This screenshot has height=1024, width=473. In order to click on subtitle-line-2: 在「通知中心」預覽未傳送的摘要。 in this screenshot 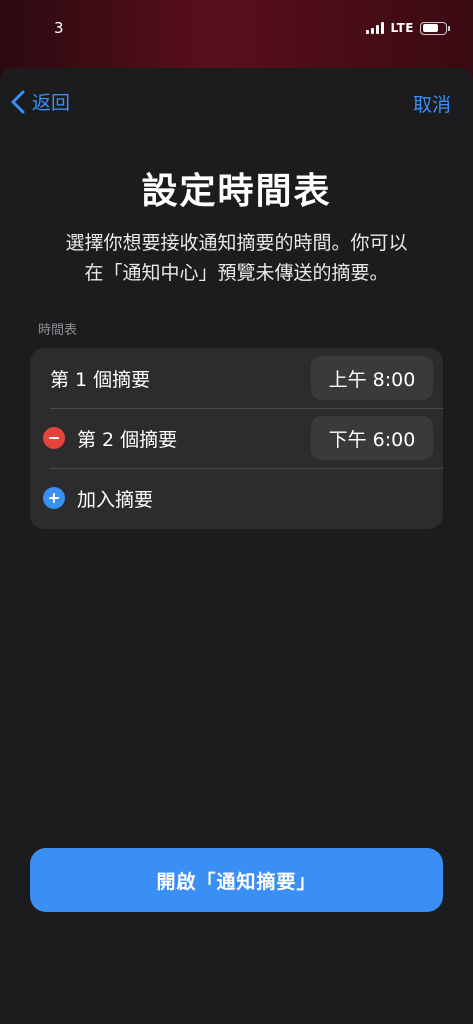, I will do `click(236, 273)`.